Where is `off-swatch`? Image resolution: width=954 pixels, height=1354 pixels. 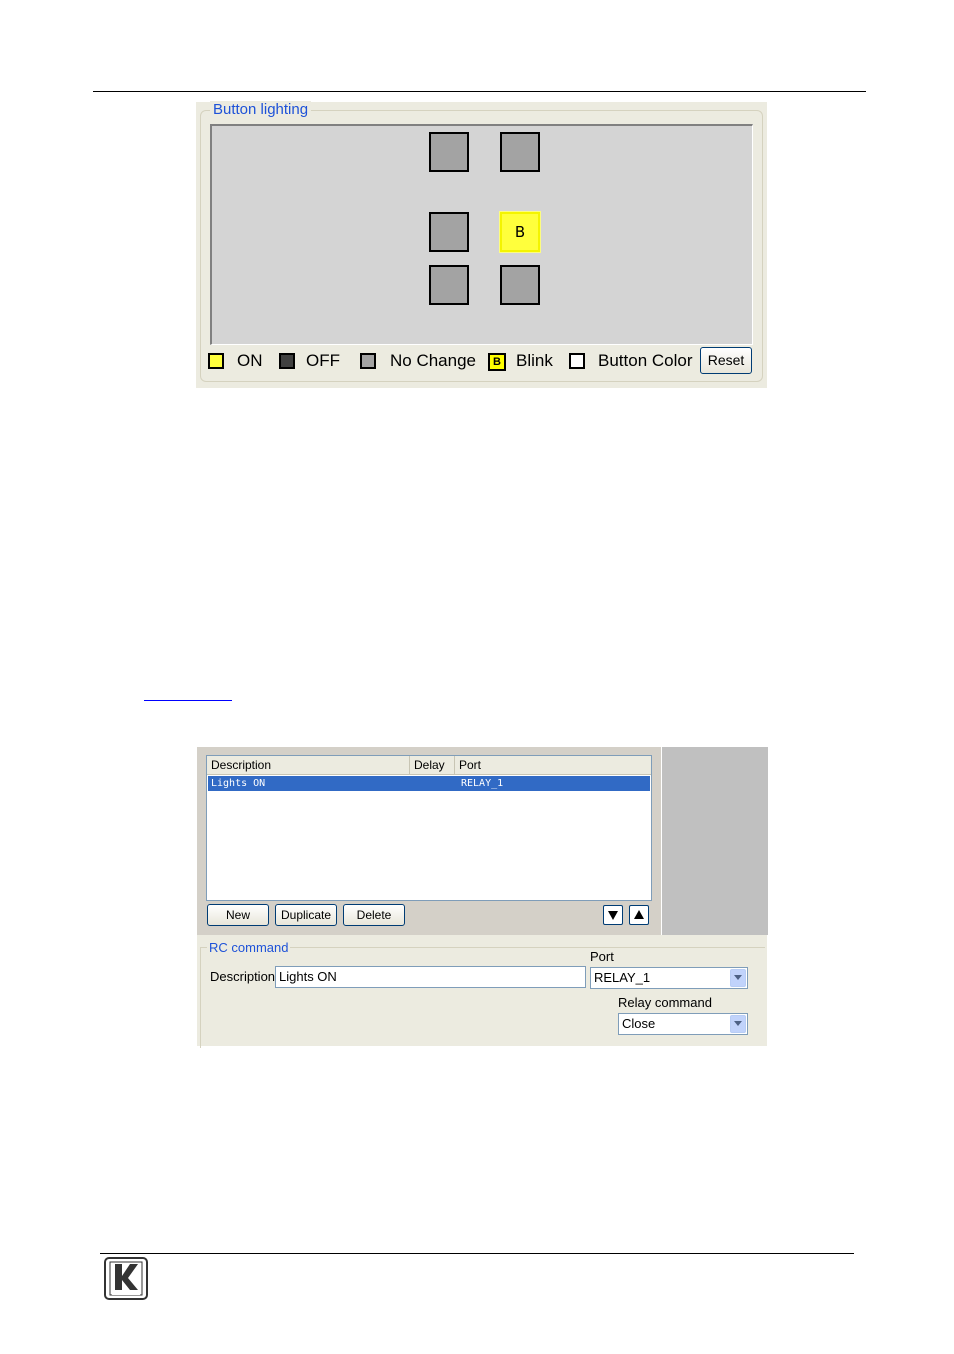 off-swatch is located at coordinates (287, 361).